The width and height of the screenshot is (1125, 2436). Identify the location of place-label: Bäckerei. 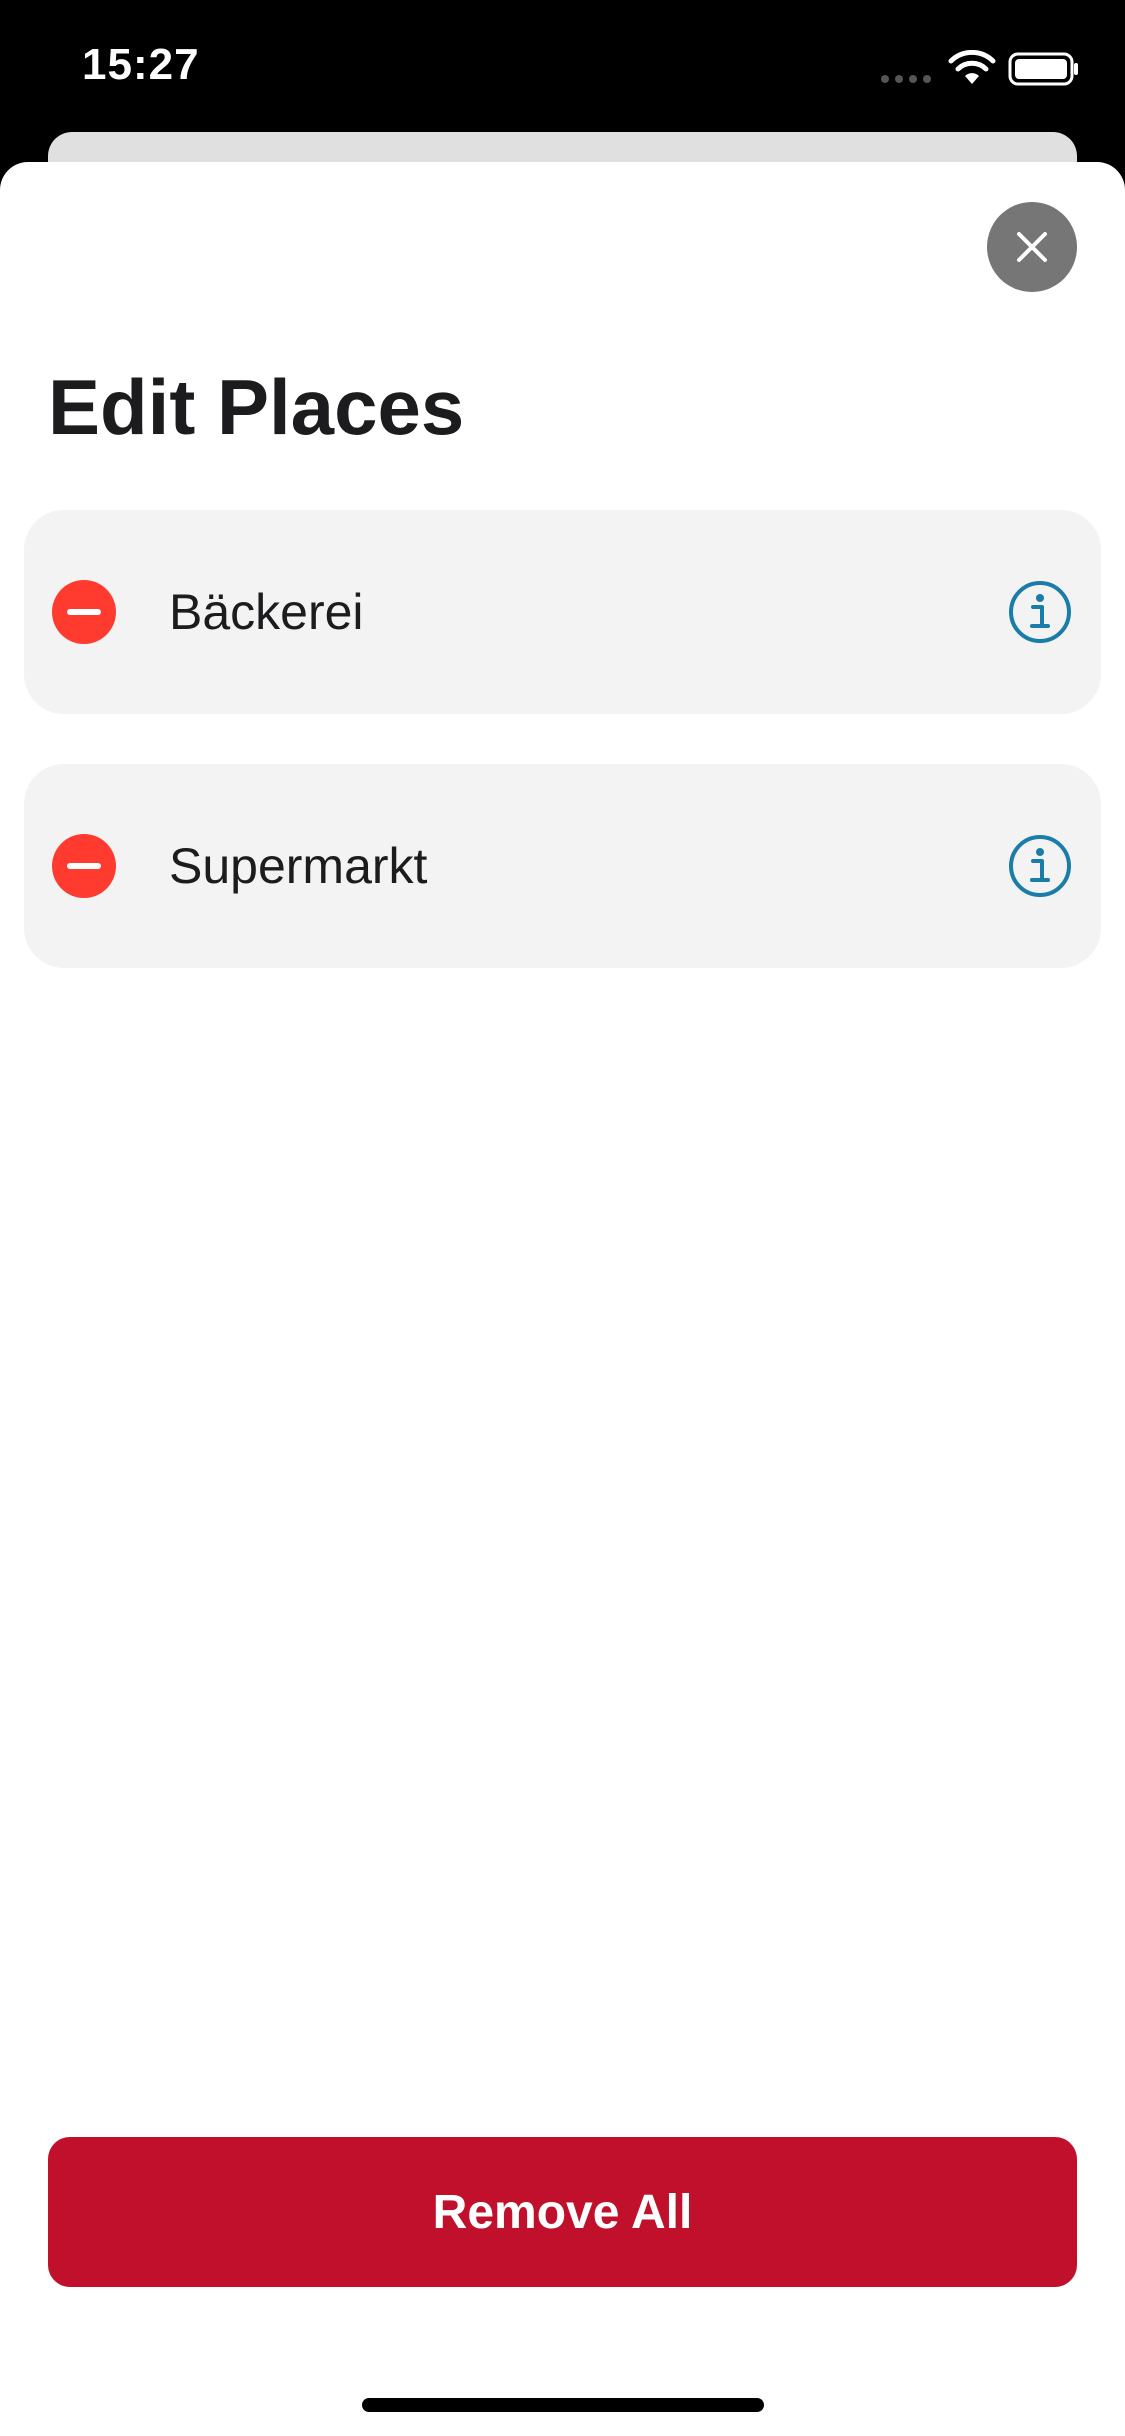
(266, 612).